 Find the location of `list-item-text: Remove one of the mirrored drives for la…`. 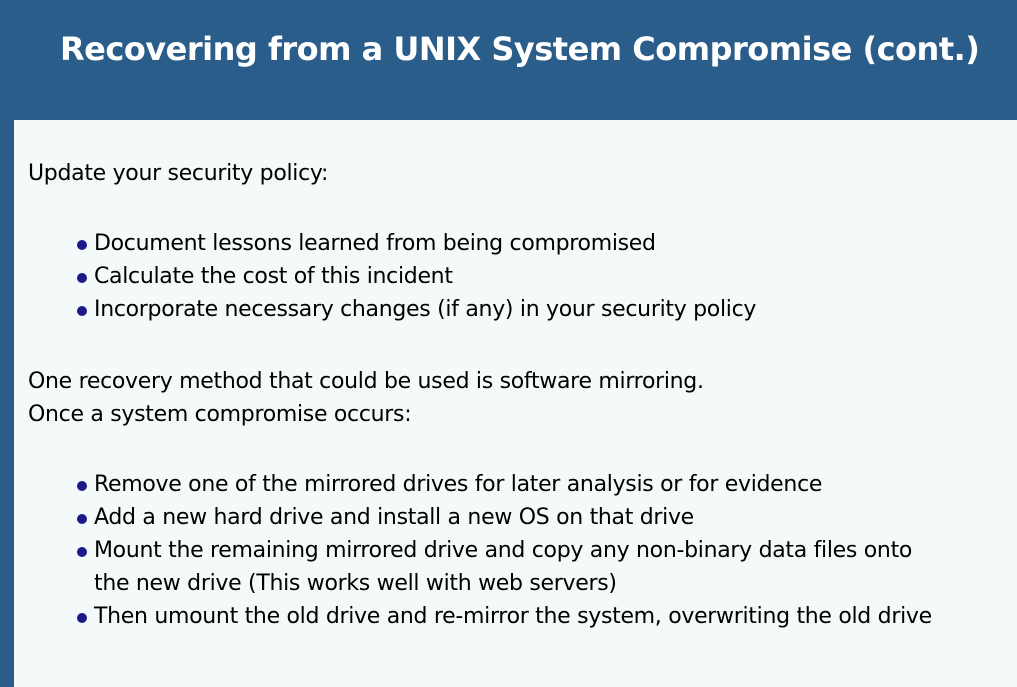

list-item-text: Remove one of the mirrored drives for la… is located at coordinates (458, 484).